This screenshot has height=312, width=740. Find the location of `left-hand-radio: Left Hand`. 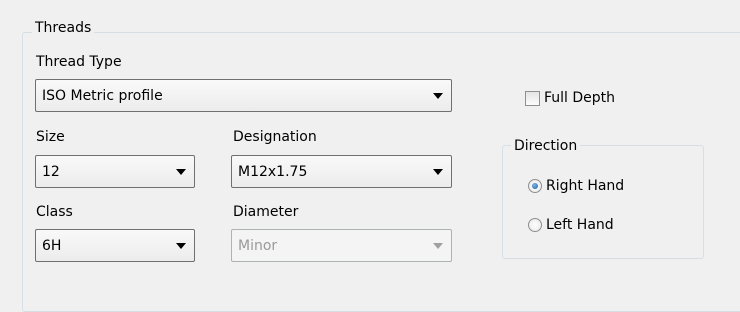

left-hand-radio: Left Hand is located at coordinates (571, 225).